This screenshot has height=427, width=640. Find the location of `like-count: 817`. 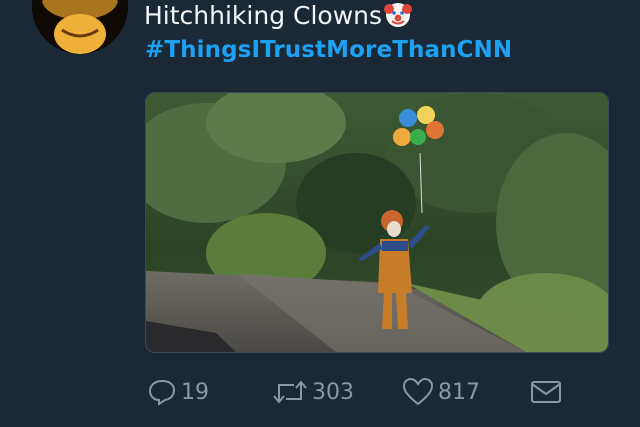

like-count: 817 is located at coordinates (459, 392).